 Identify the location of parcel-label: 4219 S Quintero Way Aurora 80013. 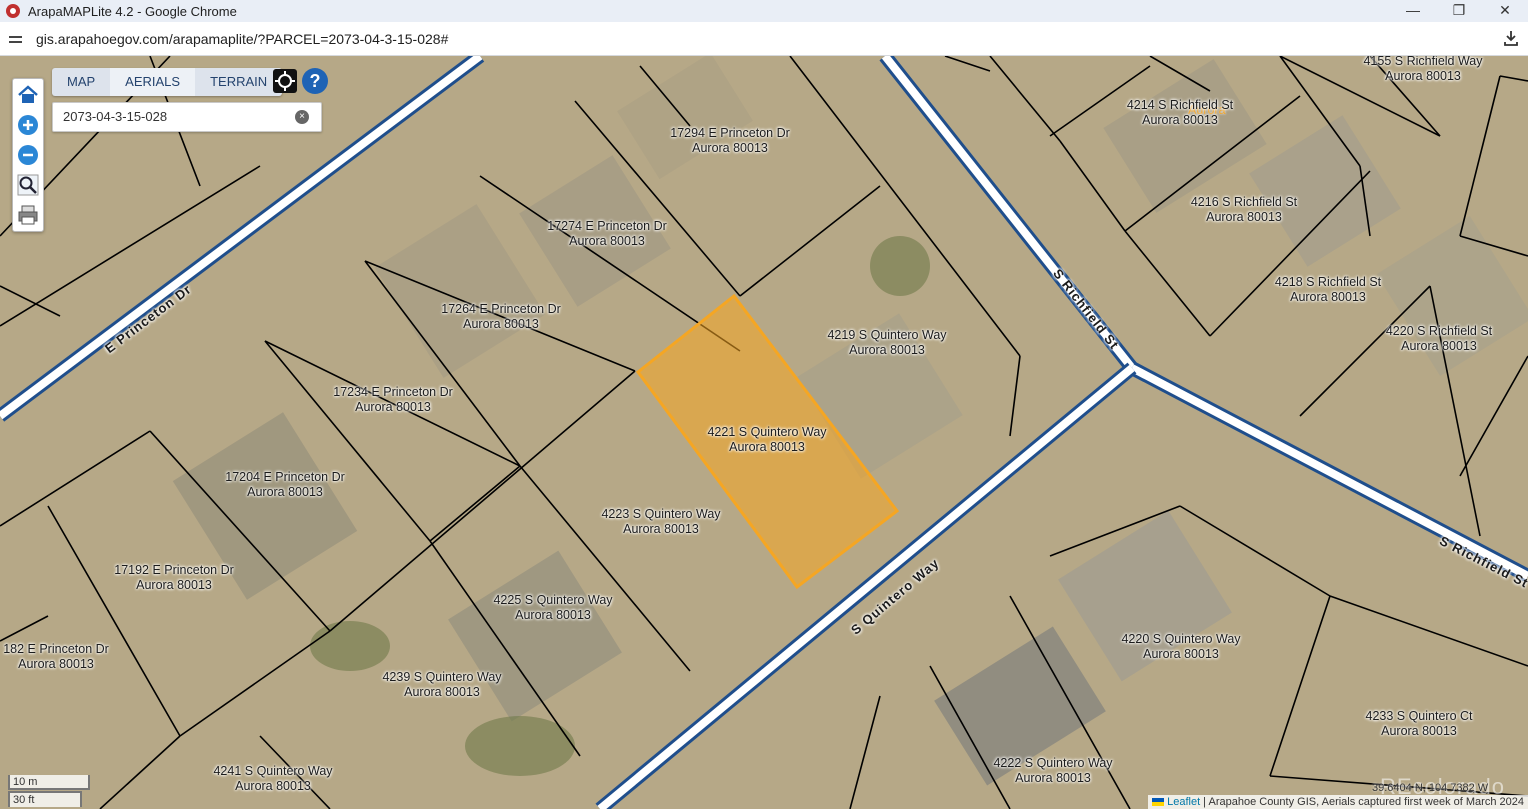
(886, 343).